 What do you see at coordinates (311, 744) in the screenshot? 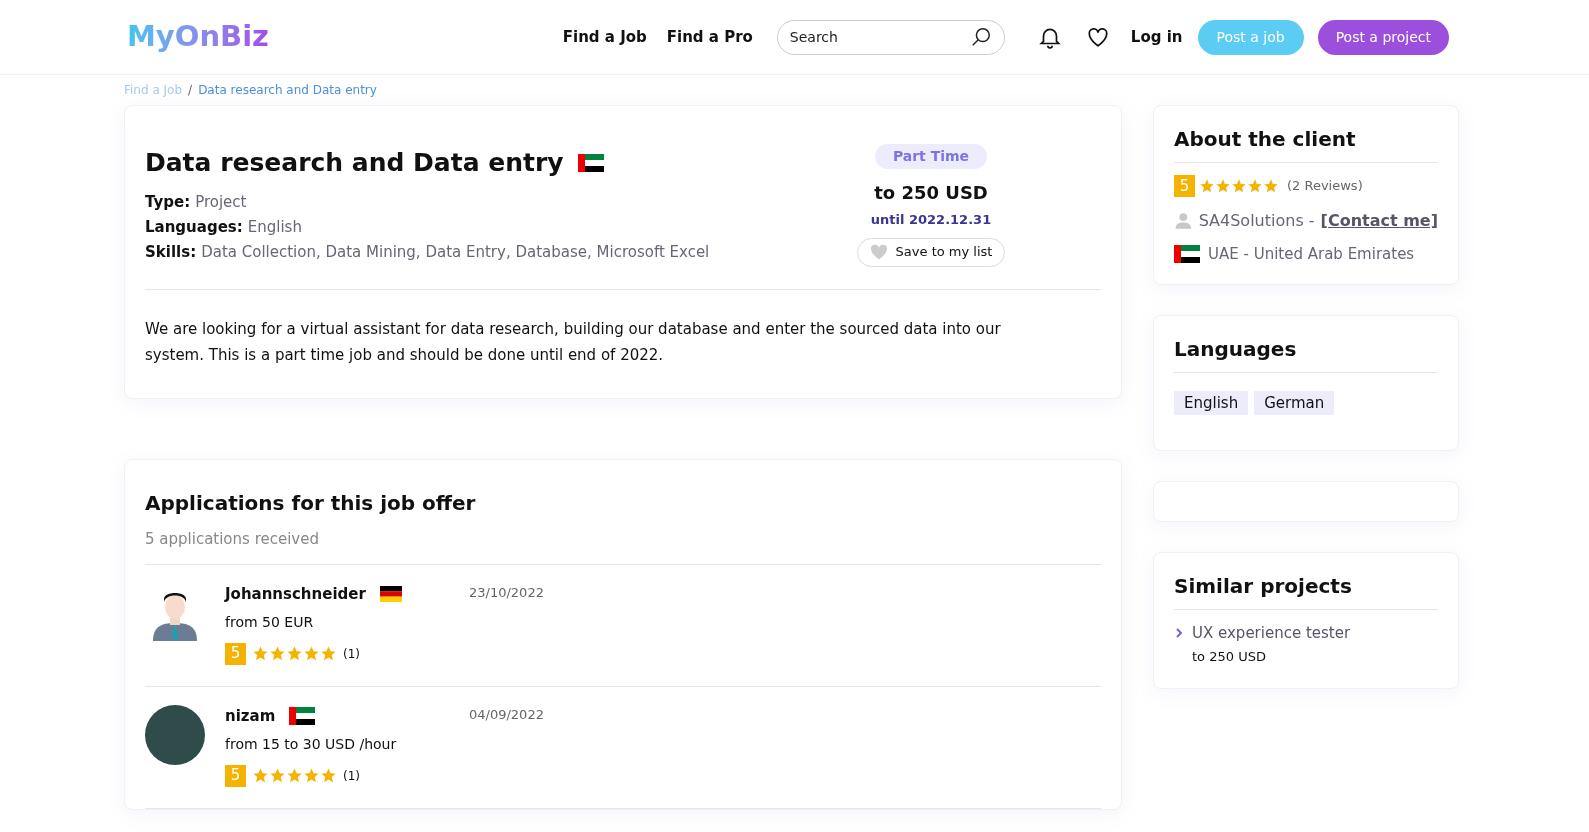
I see `applicant-rate: from 15 to 30 USD /hour` at bounding box center [311, 744].